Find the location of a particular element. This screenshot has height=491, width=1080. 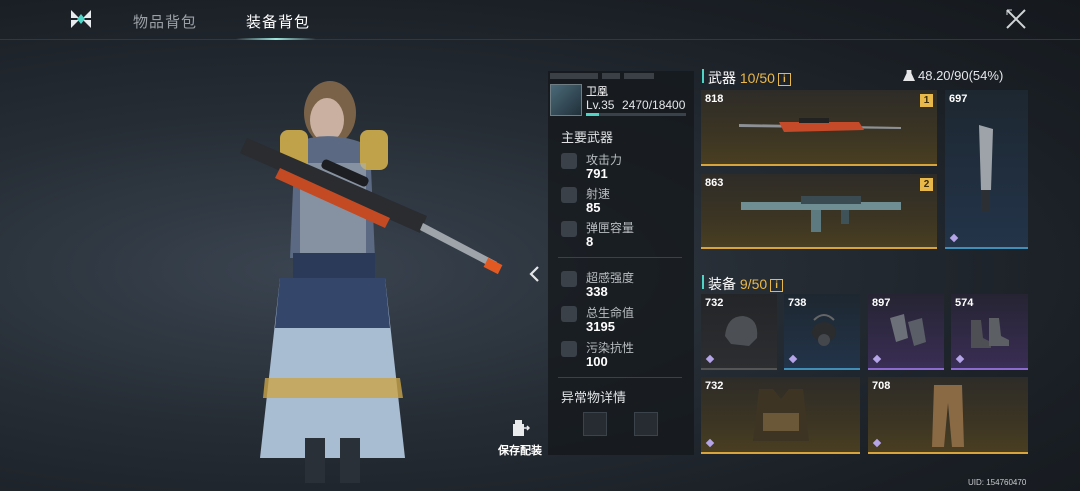

player-level: Lv.35 is located at coordinates (600, 105).